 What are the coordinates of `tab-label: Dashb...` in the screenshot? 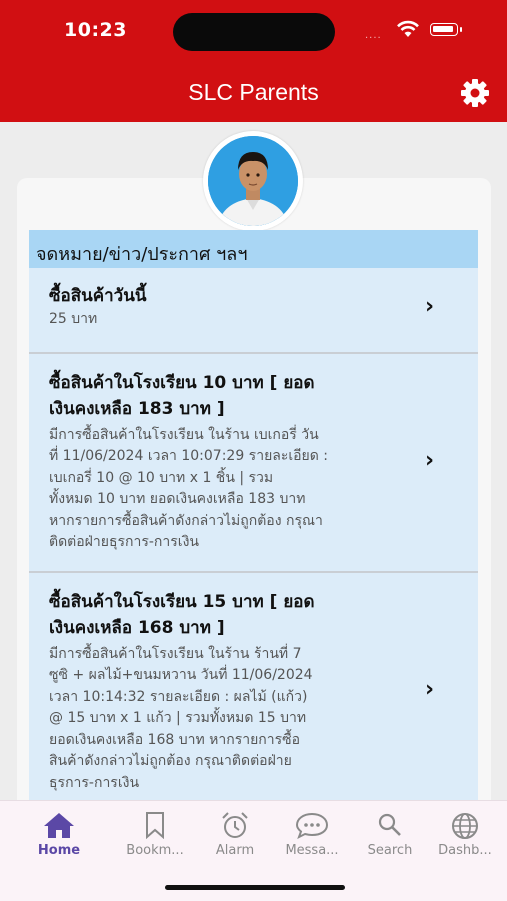 It's located at (465, 850).